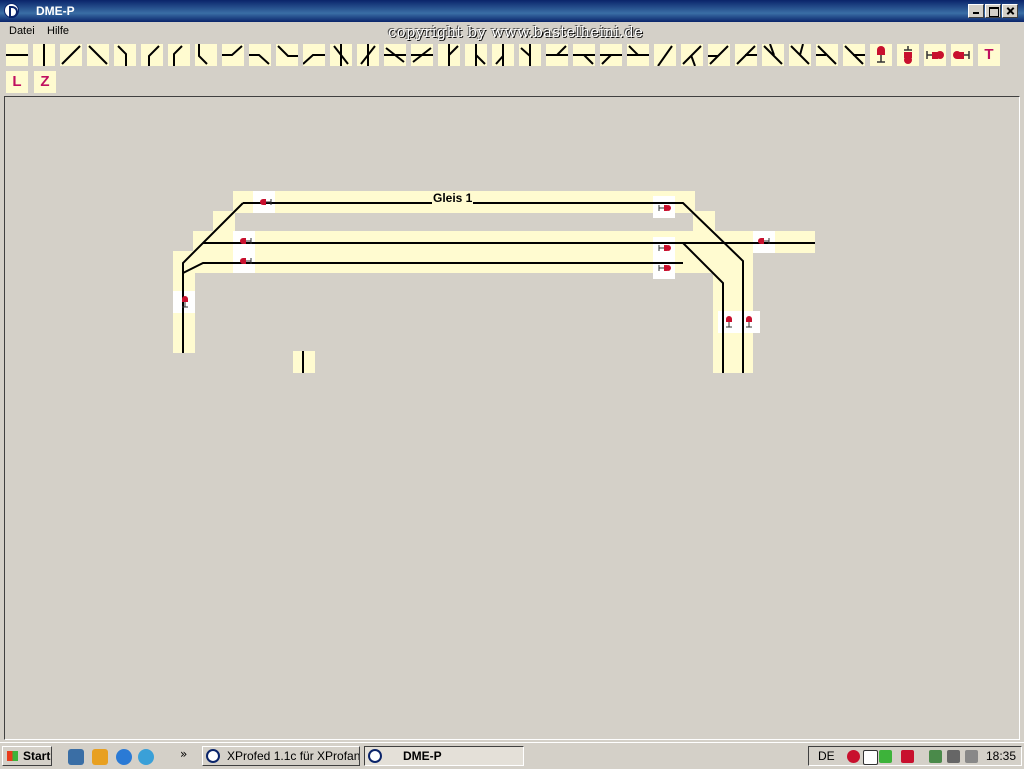  Describe the element at coordinates (76, 757) in the screenshot. I see `show-desktop-icon` at that location.